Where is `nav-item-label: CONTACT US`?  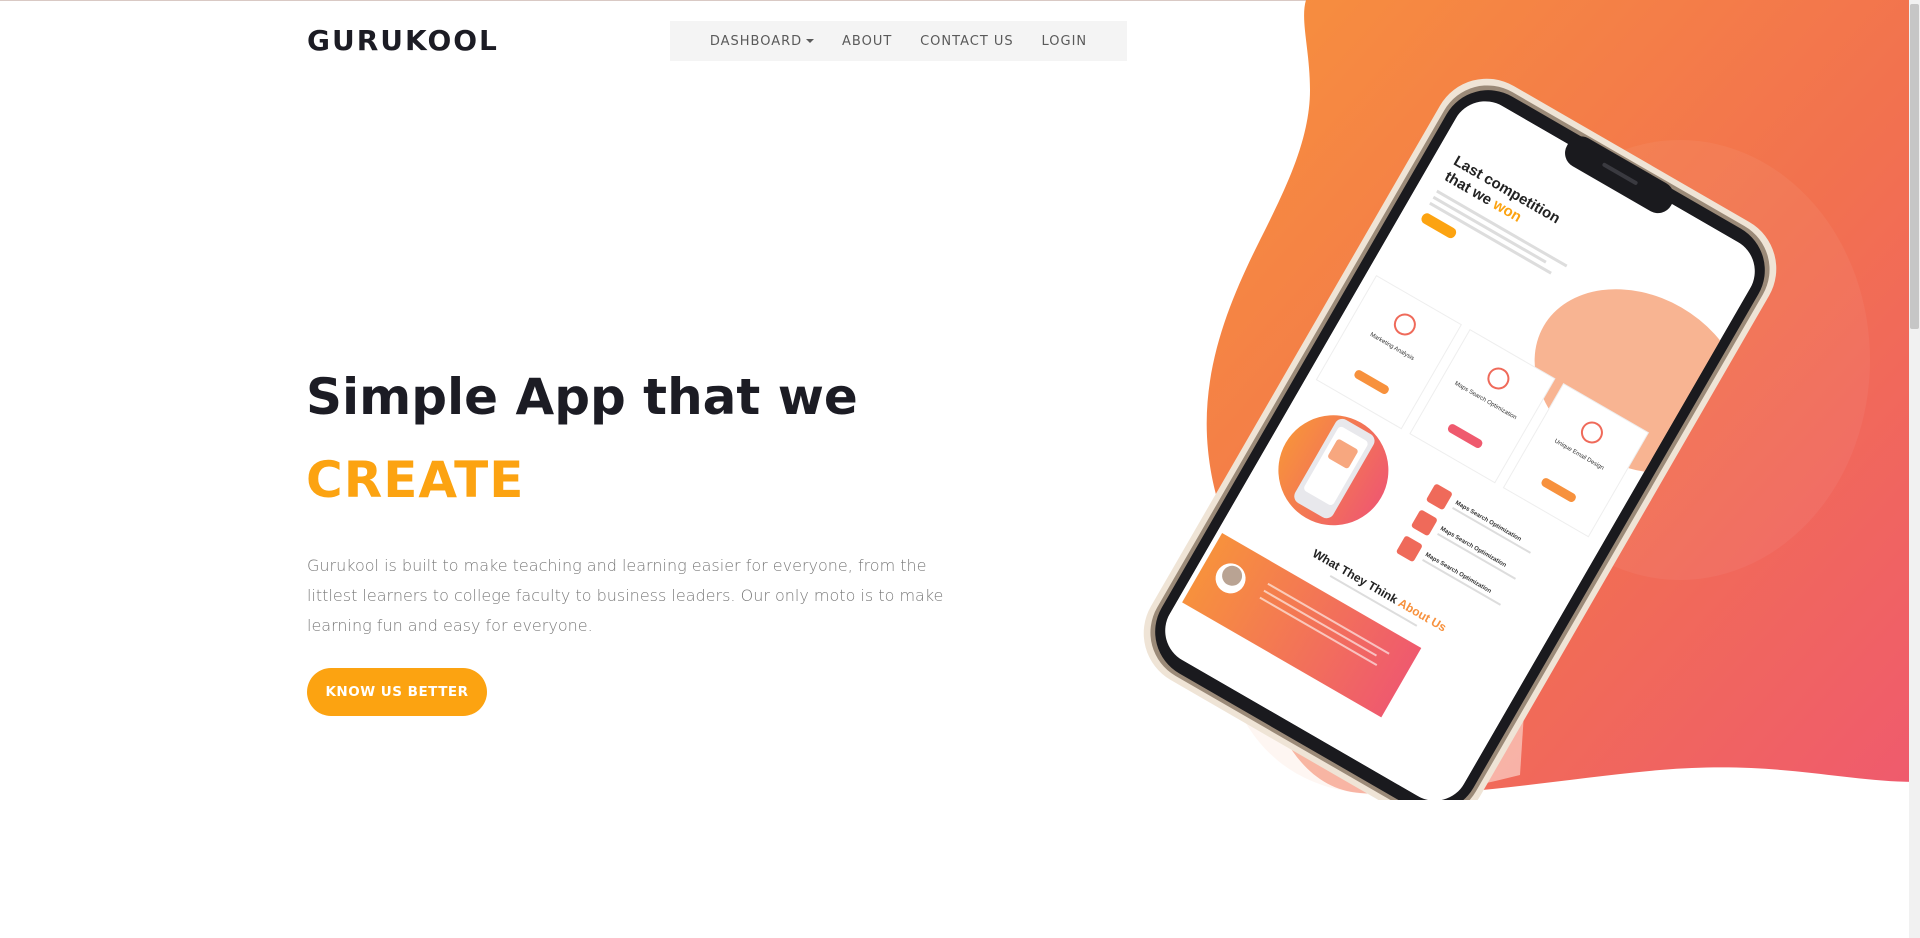
nav-item-label: CONTACT US is located at coordinates (967, 41).